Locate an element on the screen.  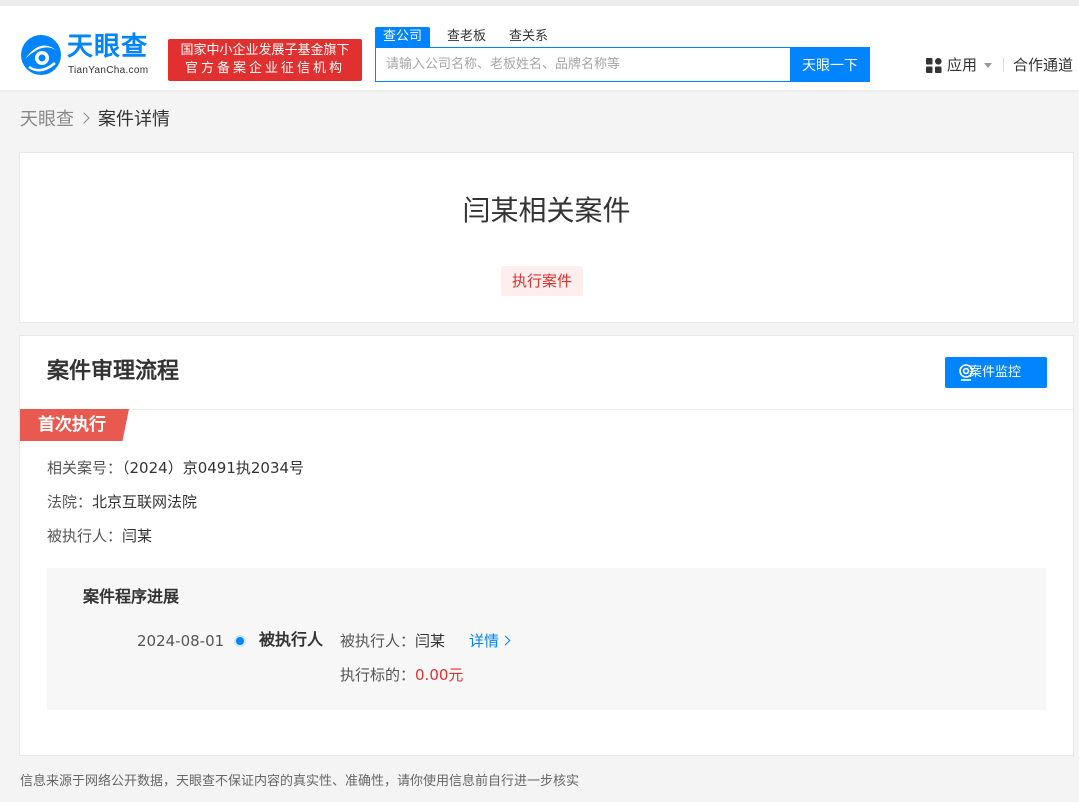
government-badge: 国家中小企业发展子基金旗下 官方备案企业征信机构 is located at coordinates (265, 60).